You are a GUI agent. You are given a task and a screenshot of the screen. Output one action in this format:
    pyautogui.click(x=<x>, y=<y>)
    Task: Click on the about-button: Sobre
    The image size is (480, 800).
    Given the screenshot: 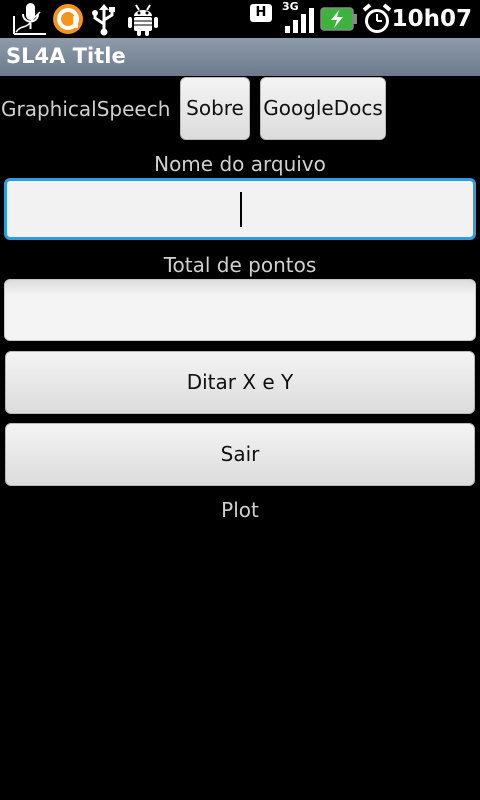 What is the action you would take?
    pyautogui.click(x=215, y=108)
    